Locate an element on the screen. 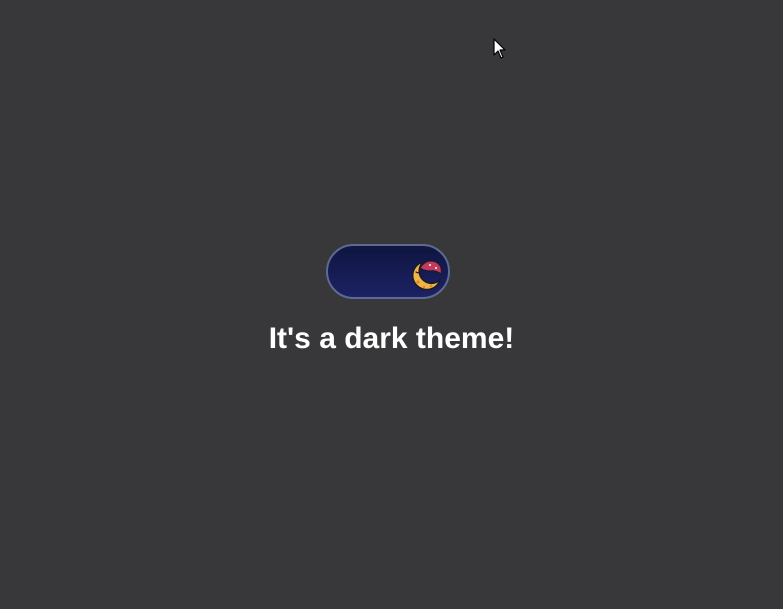  cursor-arrow-icon is located at coordinates (499, 48).